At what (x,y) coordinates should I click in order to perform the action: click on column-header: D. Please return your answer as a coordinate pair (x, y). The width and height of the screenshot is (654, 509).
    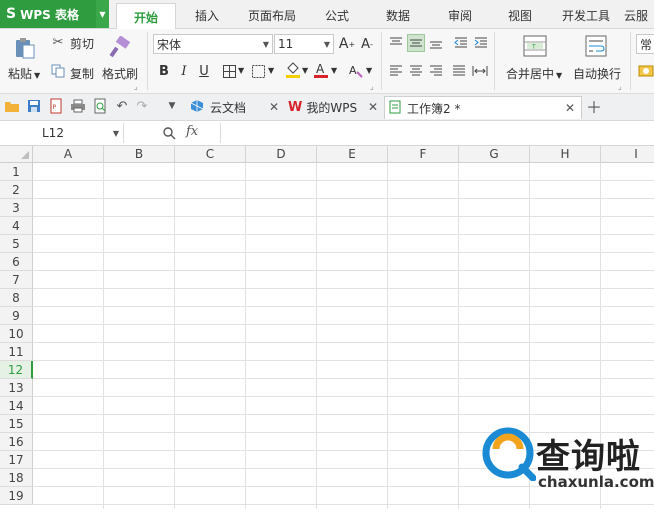
    Looking at the image, I should click on (281, 154).